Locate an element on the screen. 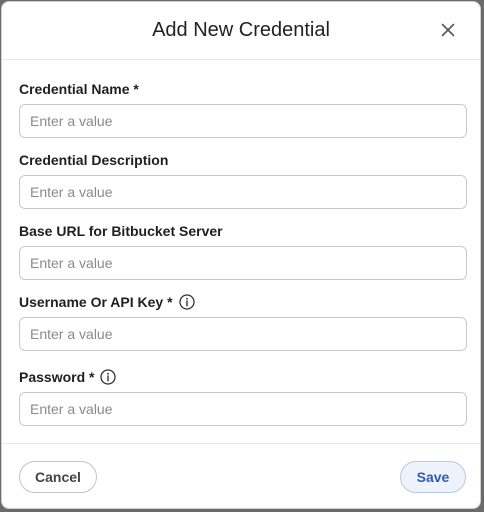  cancel-button: Cancel is located at coordinates (58, 477).